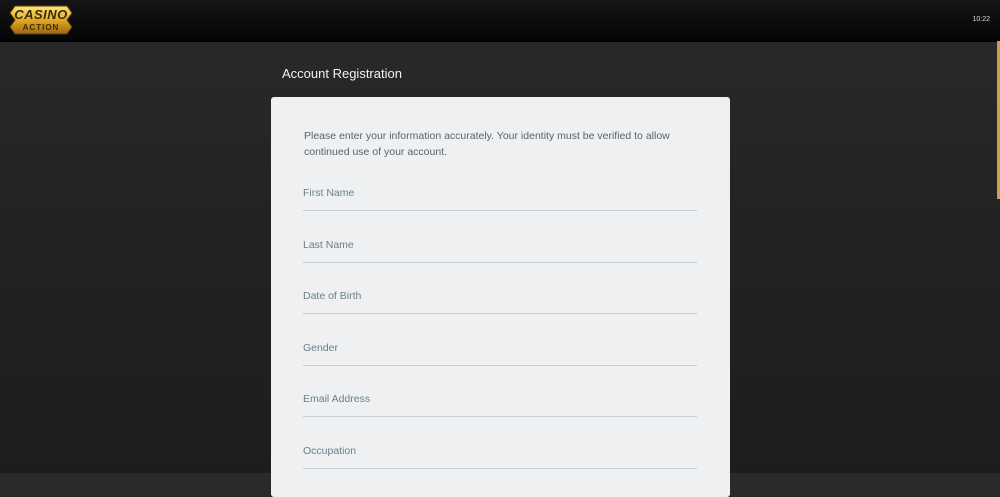 This screenshot has width=1000, height=497. I want to click on logo-text-main: CASINO, so click(41, 14).